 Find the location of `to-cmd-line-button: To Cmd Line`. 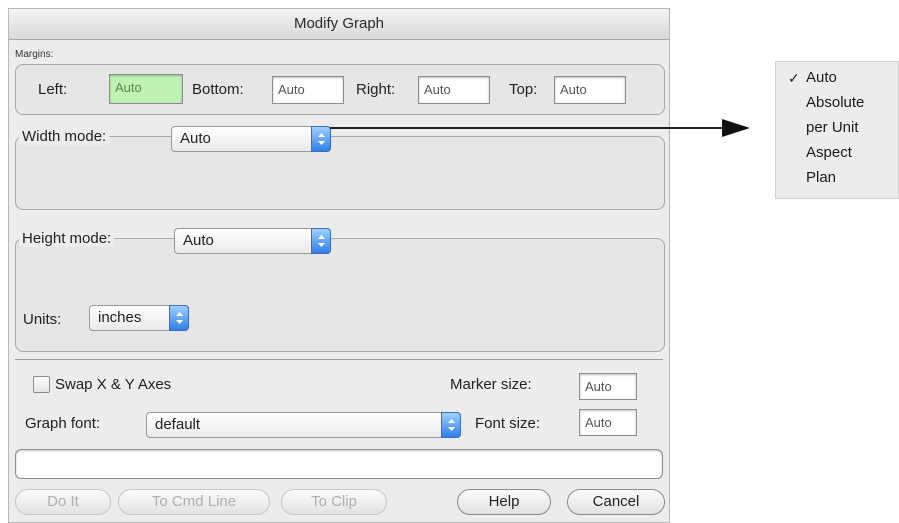

to-cmd-line-button: To Cmd Line is located at coordinates (194, 502).